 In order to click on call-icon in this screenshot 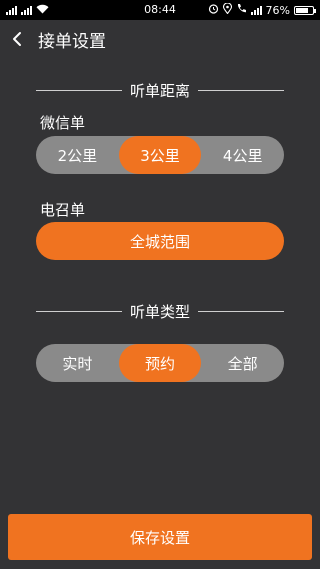, I will do `click(241, 10)`.